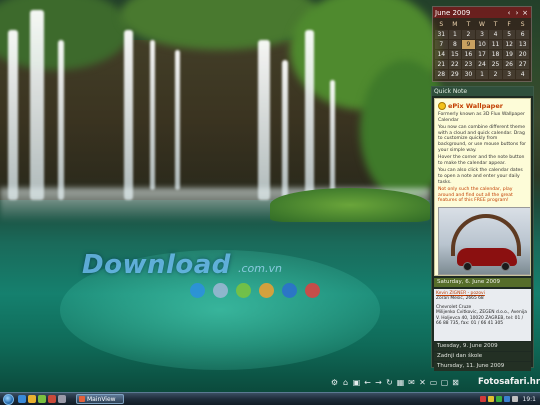 This screenshot has width=540, height=405. Describe the element at coordinates (455, 44) in the screenshot. I see `calendar-day: 8` at that location.